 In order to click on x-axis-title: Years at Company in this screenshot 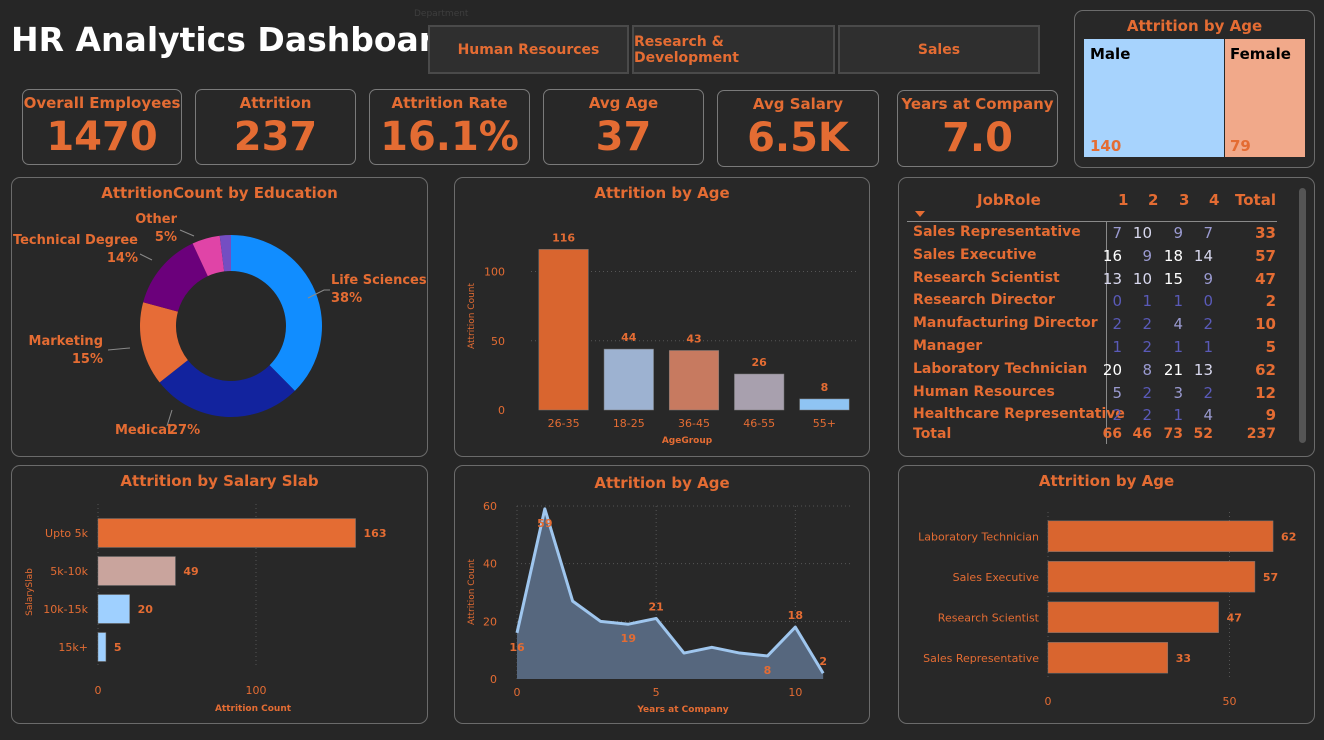, I will do `click(682, 710)`.